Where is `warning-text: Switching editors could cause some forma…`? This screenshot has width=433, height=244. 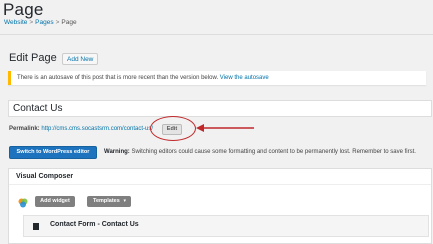 warning-text: Switching editors could cause some forma… is located at coordinates (273, 152).